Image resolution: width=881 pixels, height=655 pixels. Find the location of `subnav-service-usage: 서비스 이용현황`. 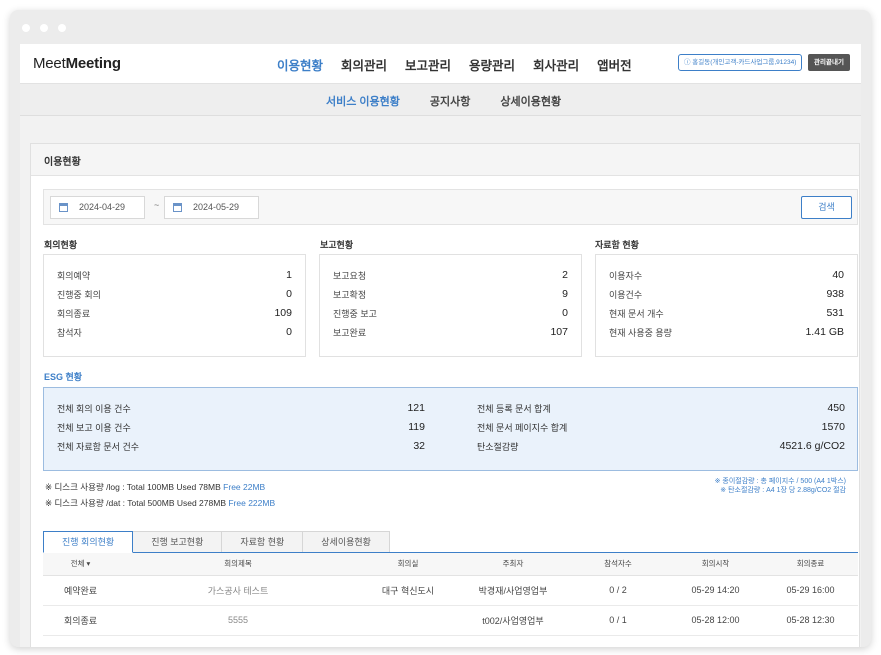

subnav-service-usage: 서비스 이용현황 is located at coordinates (363, 101).